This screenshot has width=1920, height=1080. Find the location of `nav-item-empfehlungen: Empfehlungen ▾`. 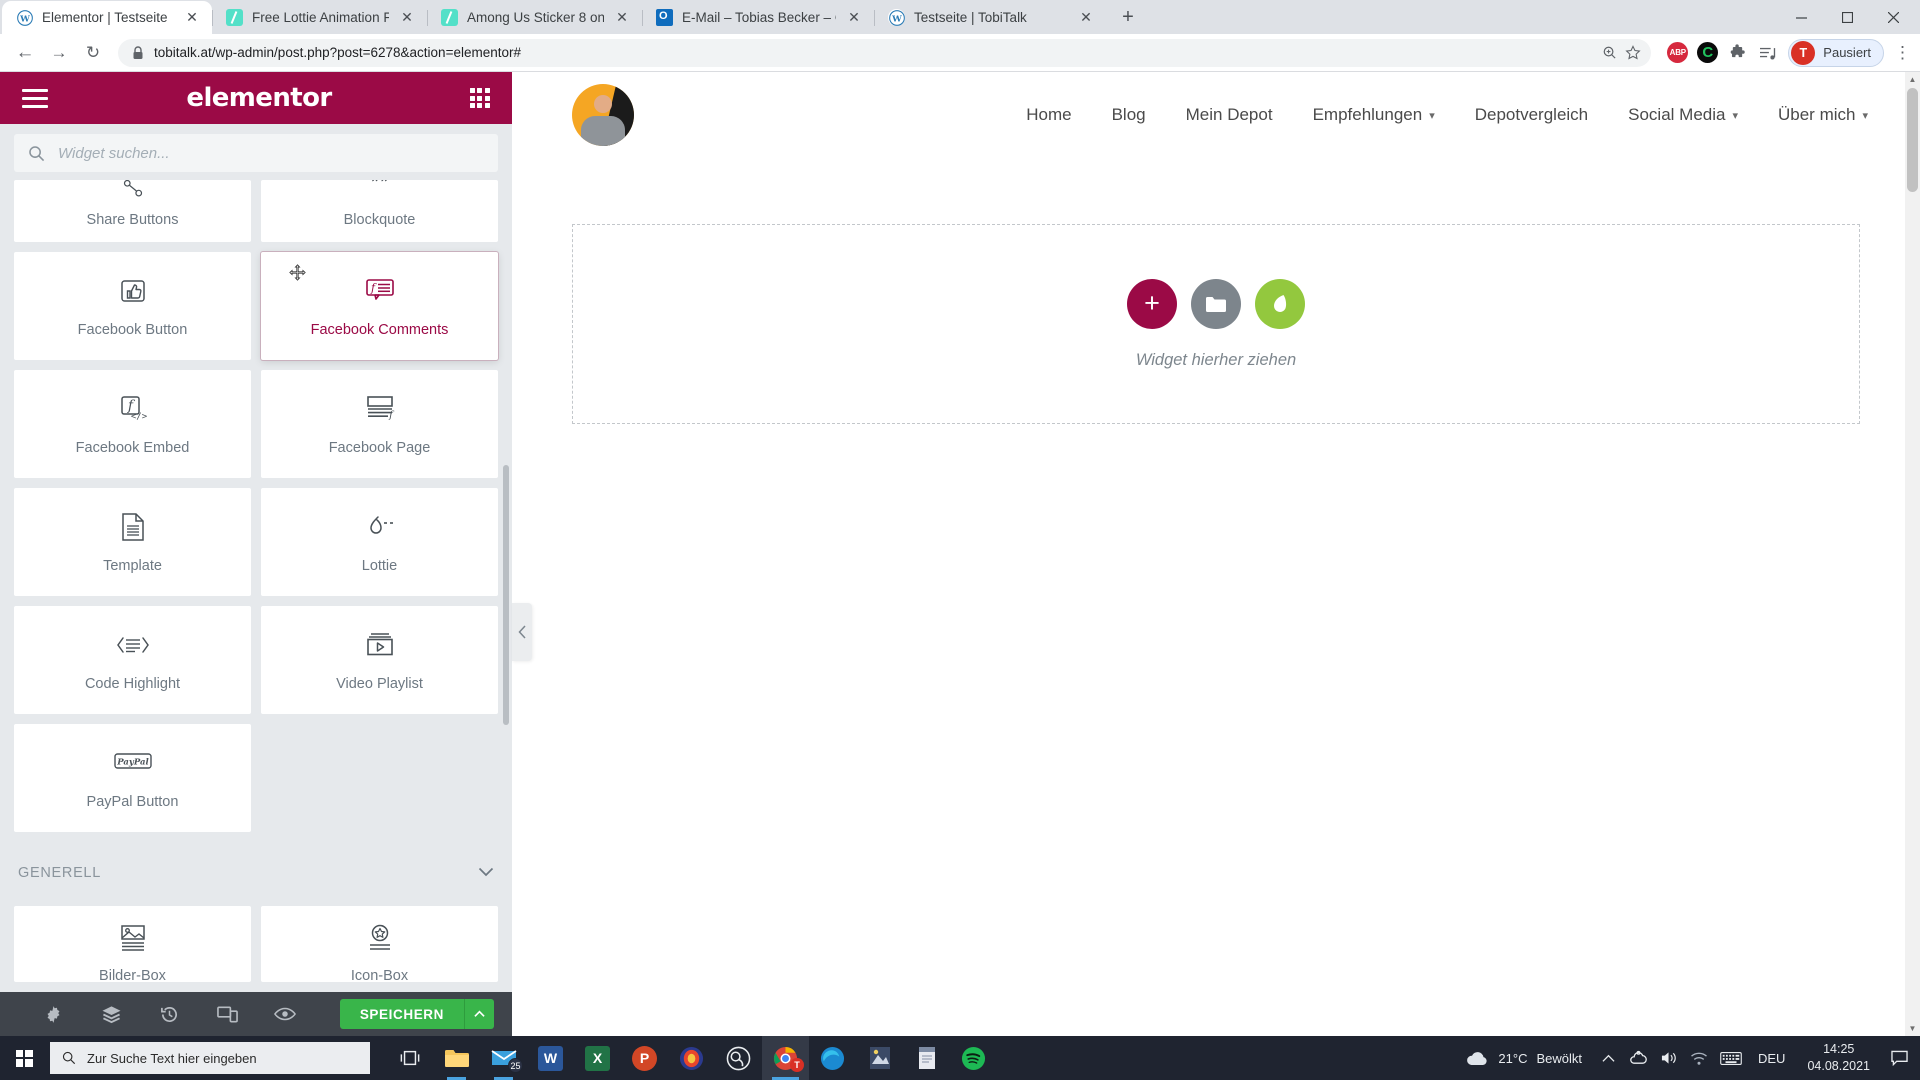

nav-item-empfehlungen: Empfehlungen ▾ is located at coordinates (1374, 115).